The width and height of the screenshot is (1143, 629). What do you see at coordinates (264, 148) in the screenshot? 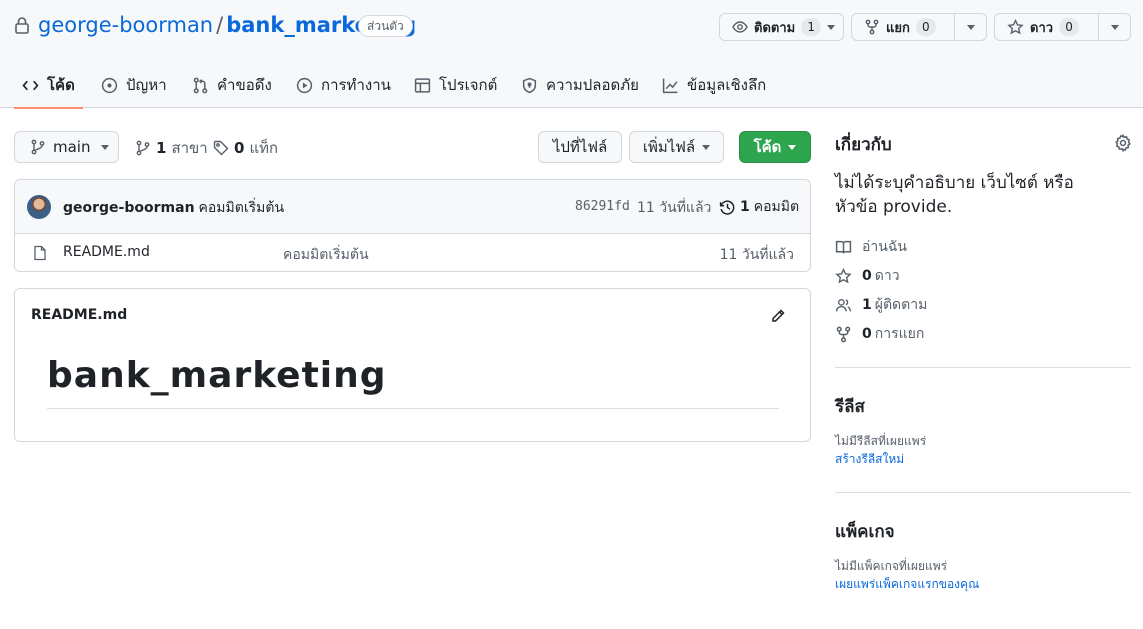
I see `tags-label: แท็ก` at bounding box center [264, 148].